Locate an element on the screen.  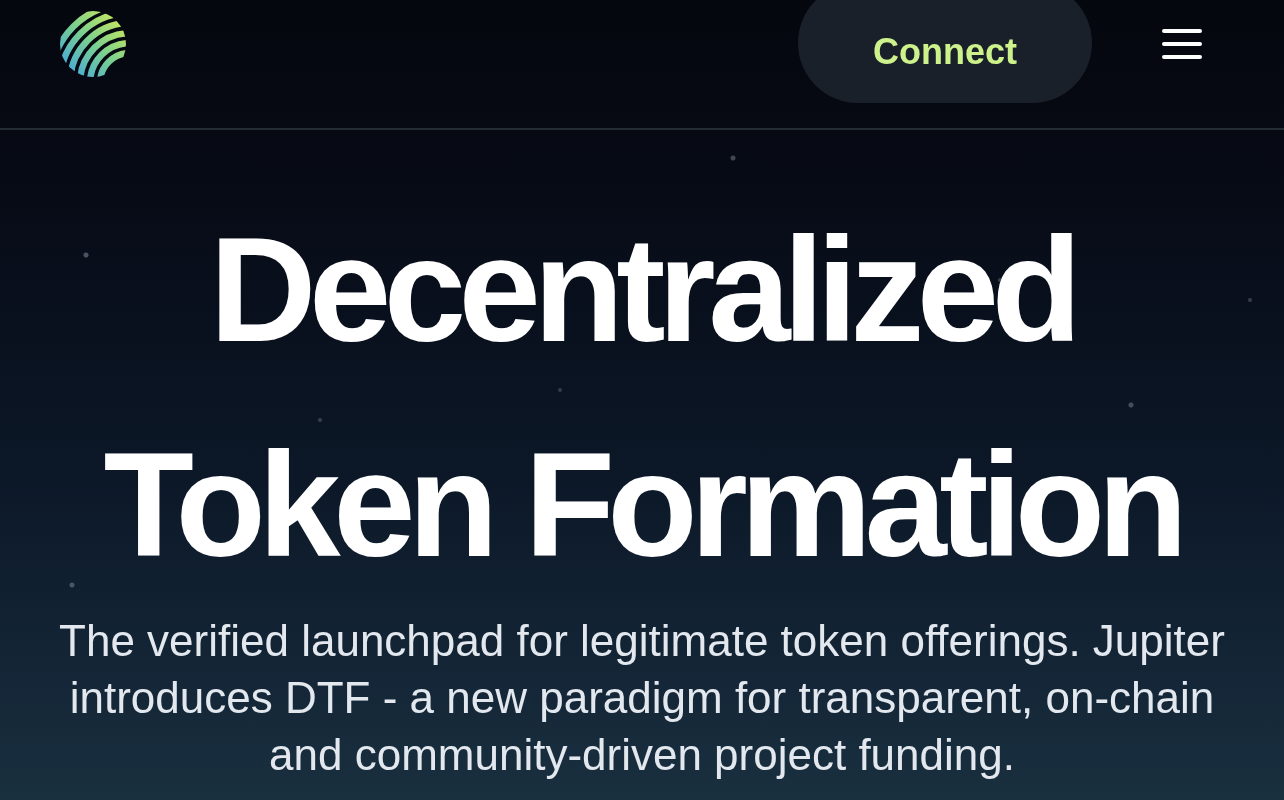
menu-icon is located at coordinates (1182, 44).